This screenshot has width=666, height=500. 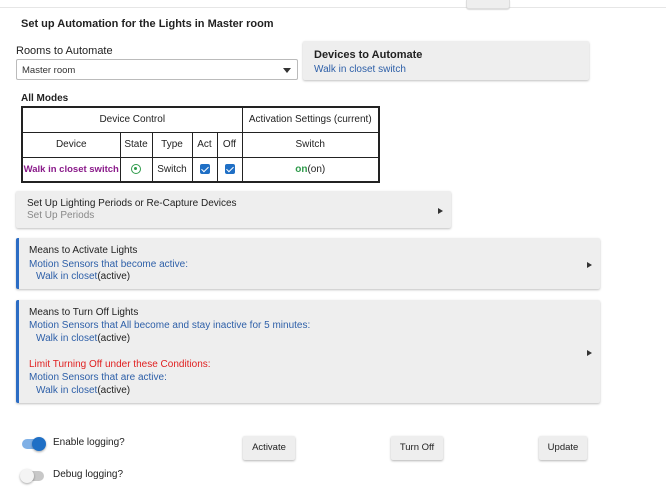 I want to click on rooms-label: Rooms to Automate, so click(x=64, y=51).